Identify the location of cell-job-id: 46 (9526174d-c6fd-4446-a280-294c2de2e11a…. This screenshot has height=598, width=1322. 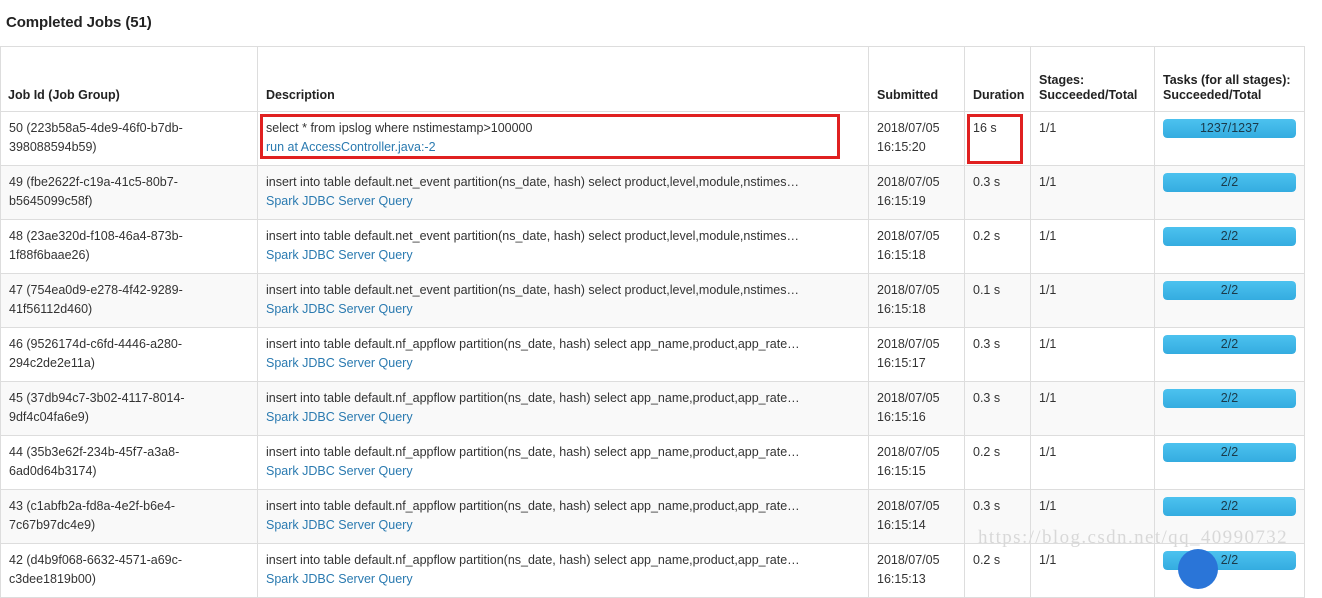
(129, 354).